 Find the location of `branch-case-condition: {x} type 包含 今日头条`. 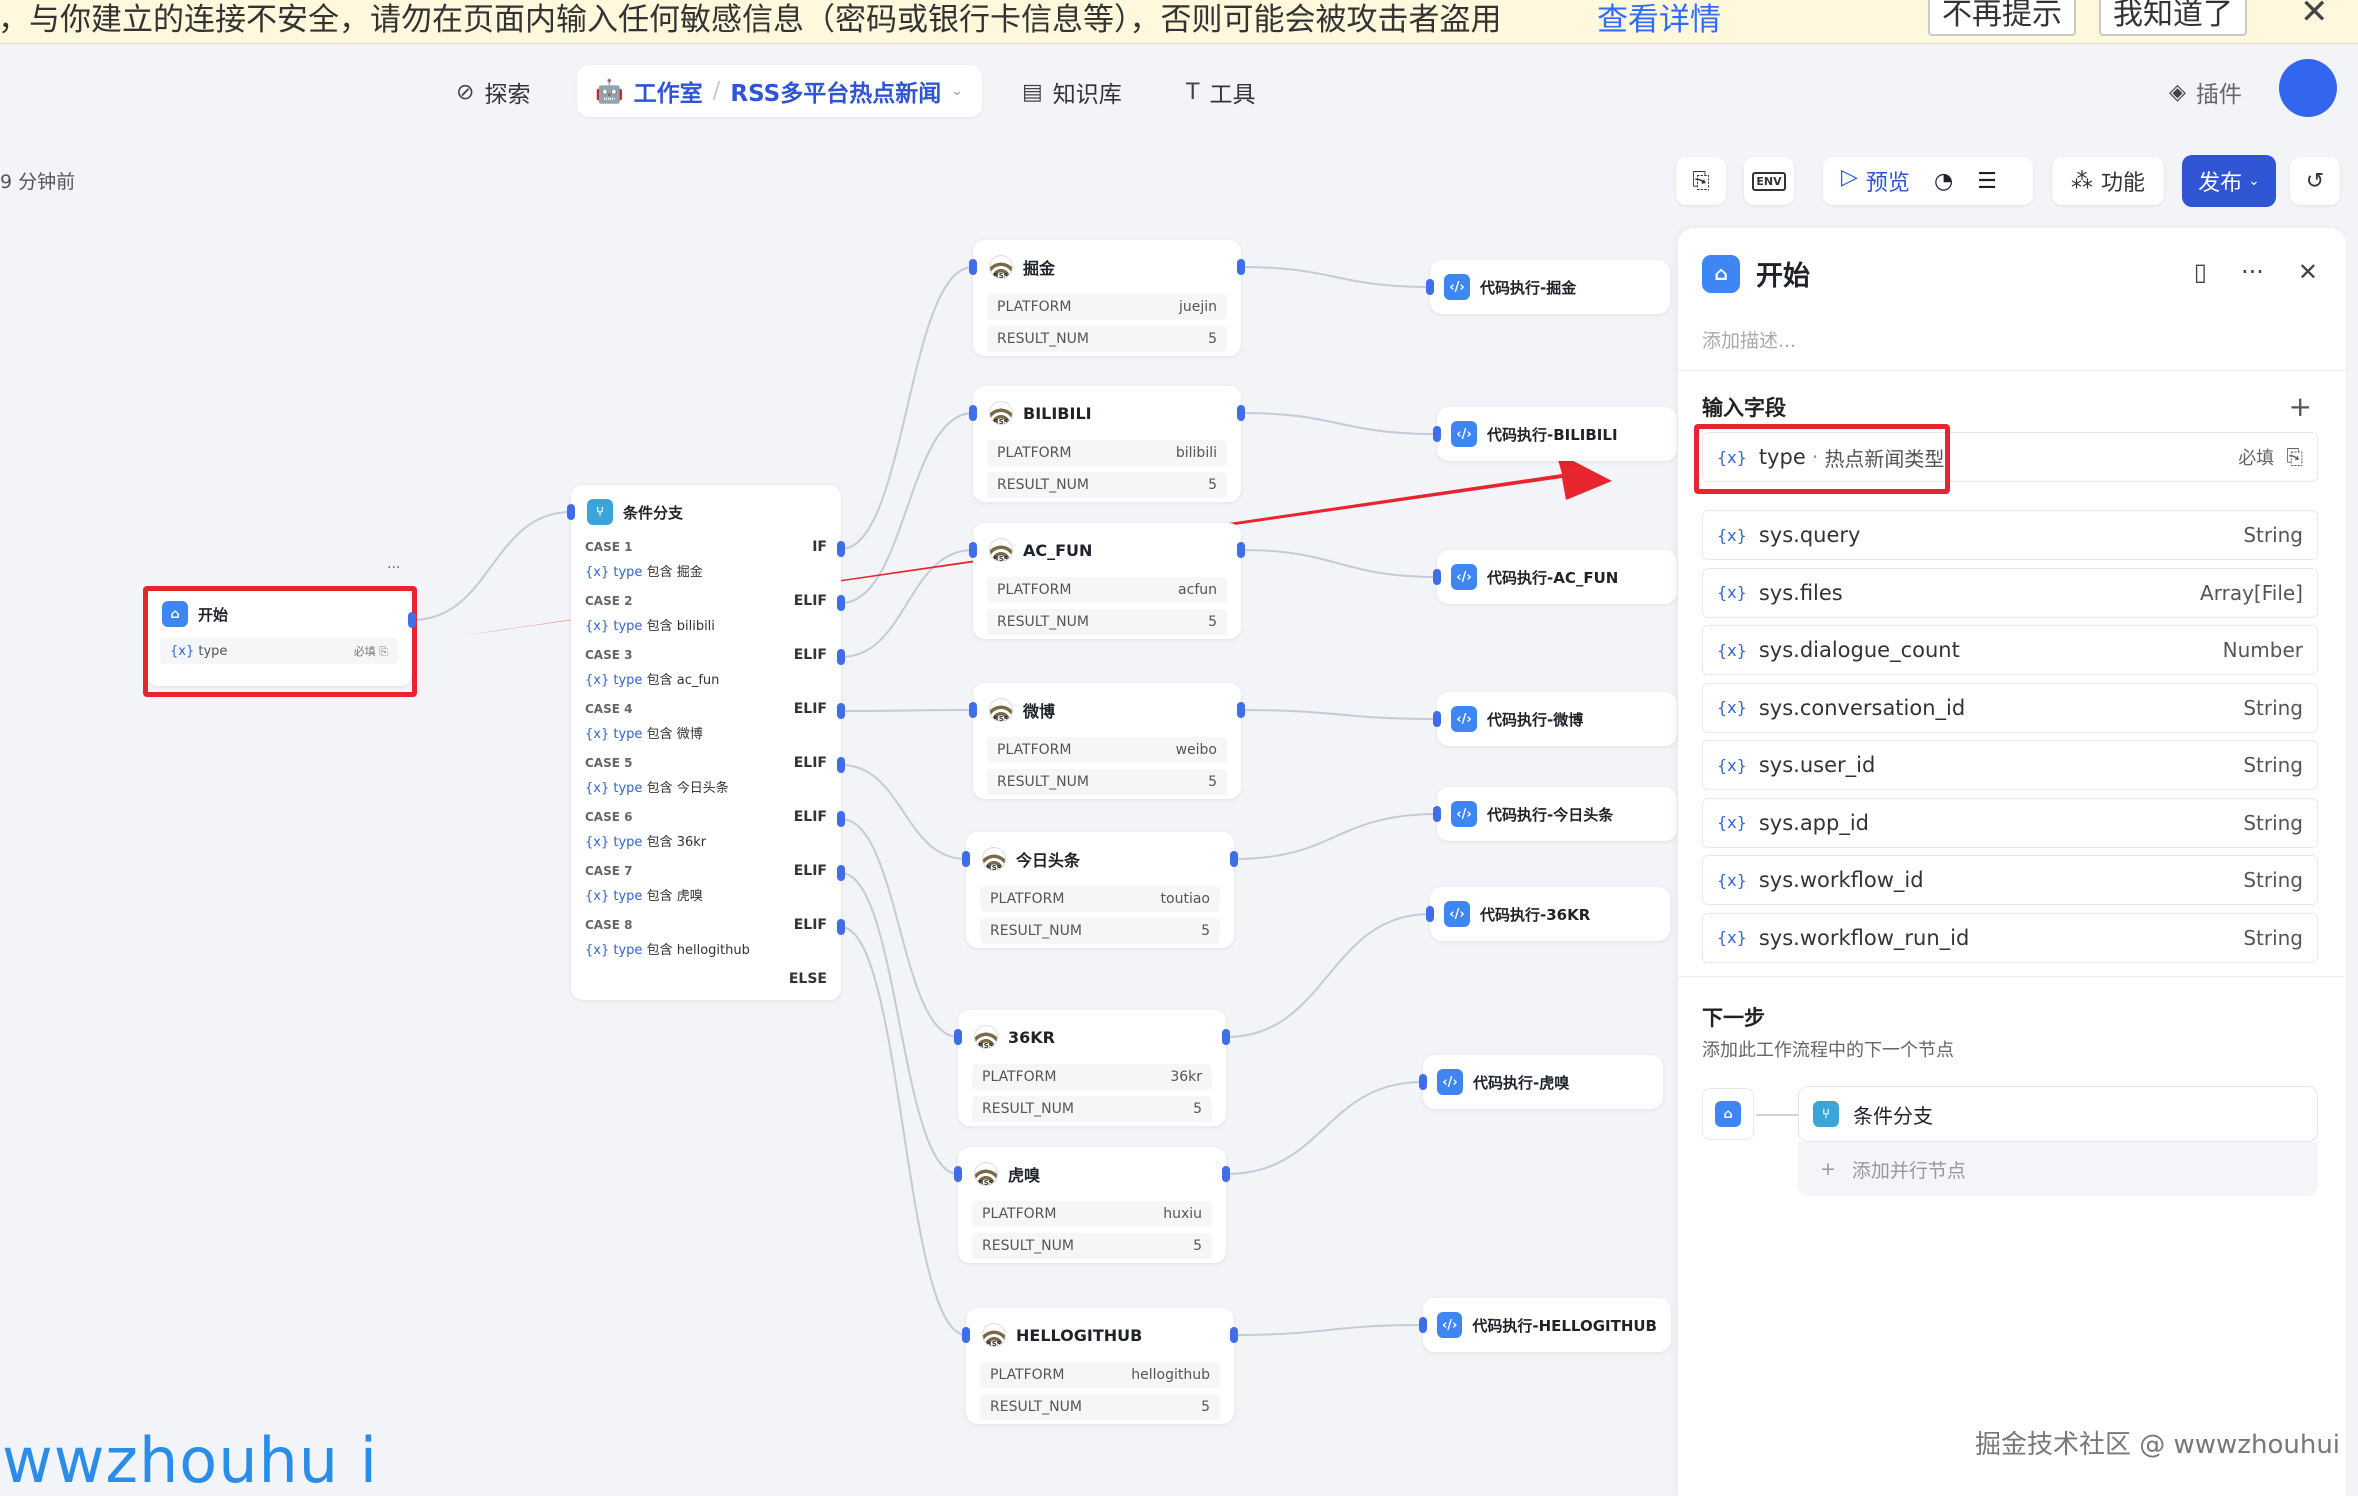

branch-case-condition: {x} type 包含 今日头条 is located at coordinates (706, 786).